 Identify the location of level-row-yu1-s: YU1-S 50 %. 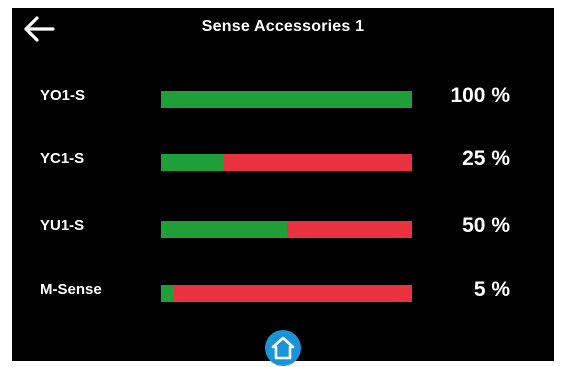
(283, 229).